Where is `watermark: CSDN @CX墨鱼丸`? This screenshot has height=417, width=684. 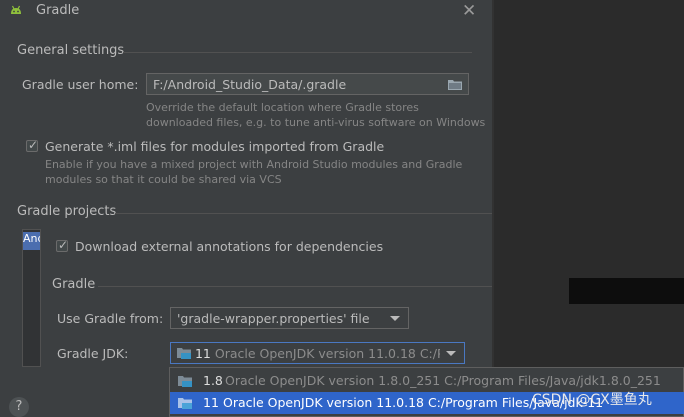
watermark: CSDN @CX墨鱼丸 is located at coordinates (592, 400).